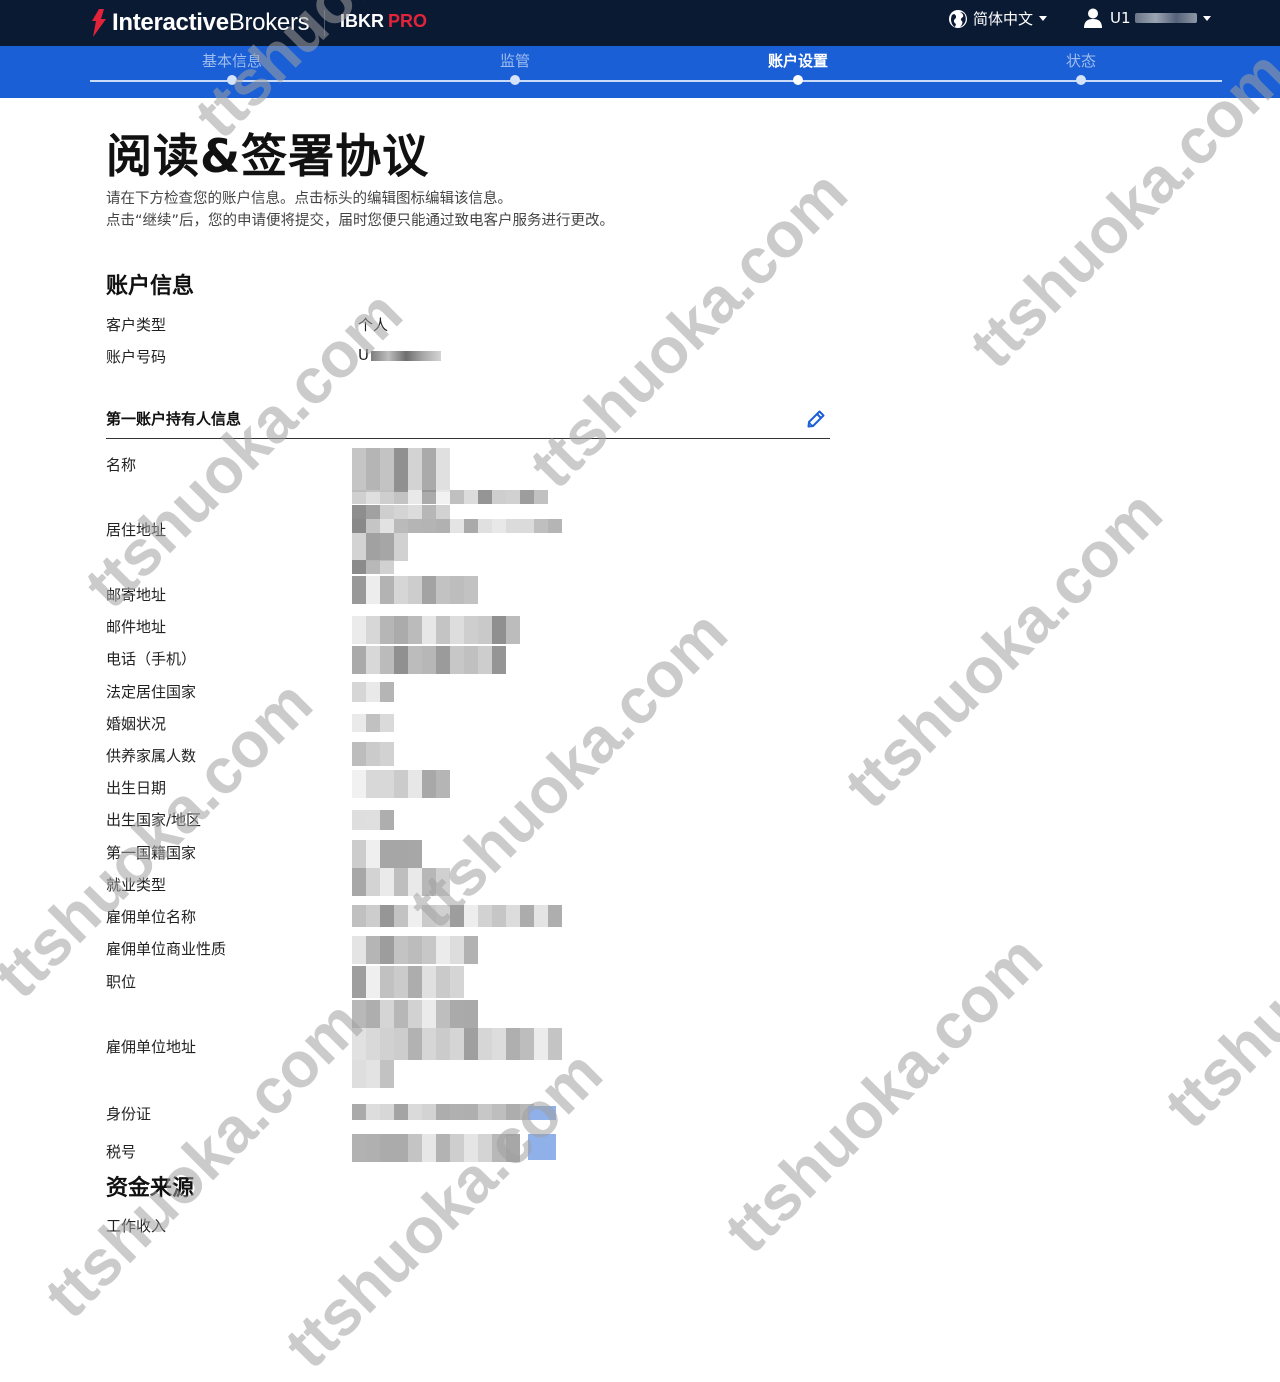 The image size is (1280, 1382). I want to click on progress-steps: 基本信息 监管 账户设置 状态, so click(640, 72).